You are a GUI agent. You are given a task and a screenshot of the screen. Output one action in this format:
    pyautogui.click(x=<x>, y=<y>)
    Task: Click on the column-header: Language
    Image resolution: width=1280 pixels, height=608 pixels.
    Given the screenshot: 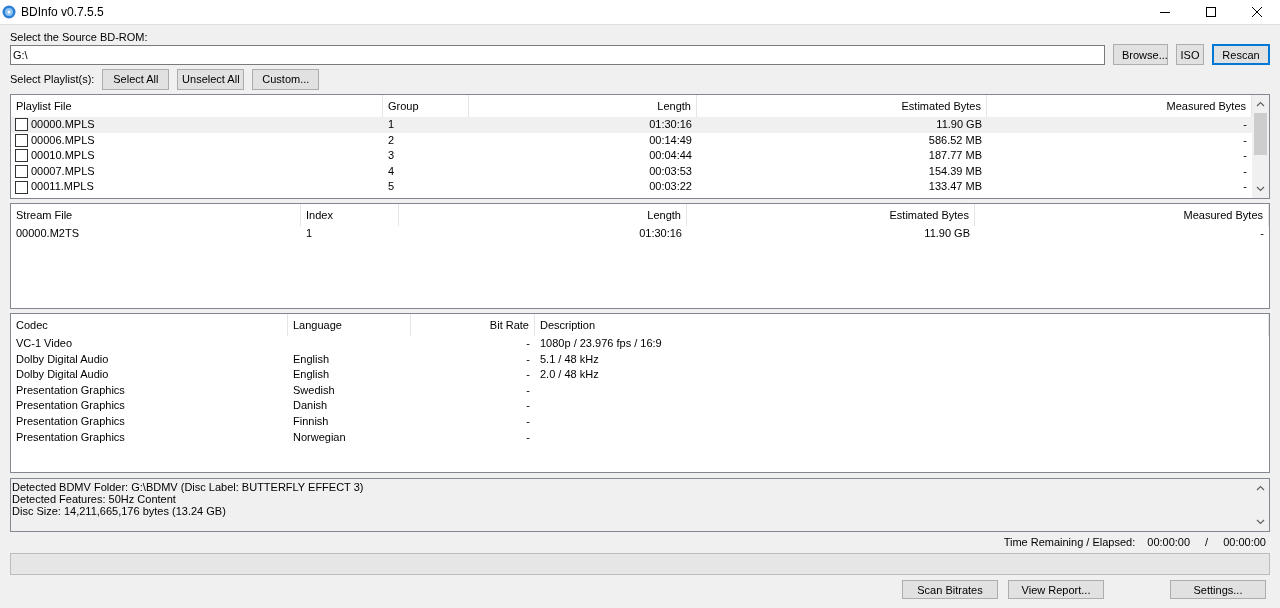 What is the action you would take?
    pyautogui.click(x=349, y=325)
    